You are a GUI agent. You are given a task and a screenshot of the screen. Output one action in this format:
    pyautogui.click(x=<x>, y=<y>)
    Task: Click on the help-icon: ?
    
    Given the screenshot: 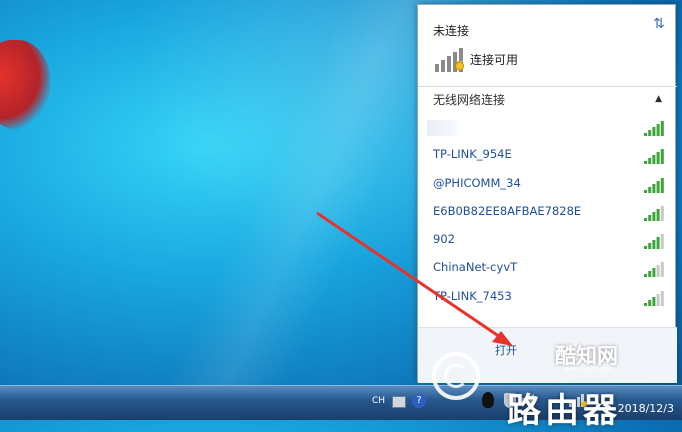 What is the action you would take?
    pyautogui.click(x=419, y=401)
    